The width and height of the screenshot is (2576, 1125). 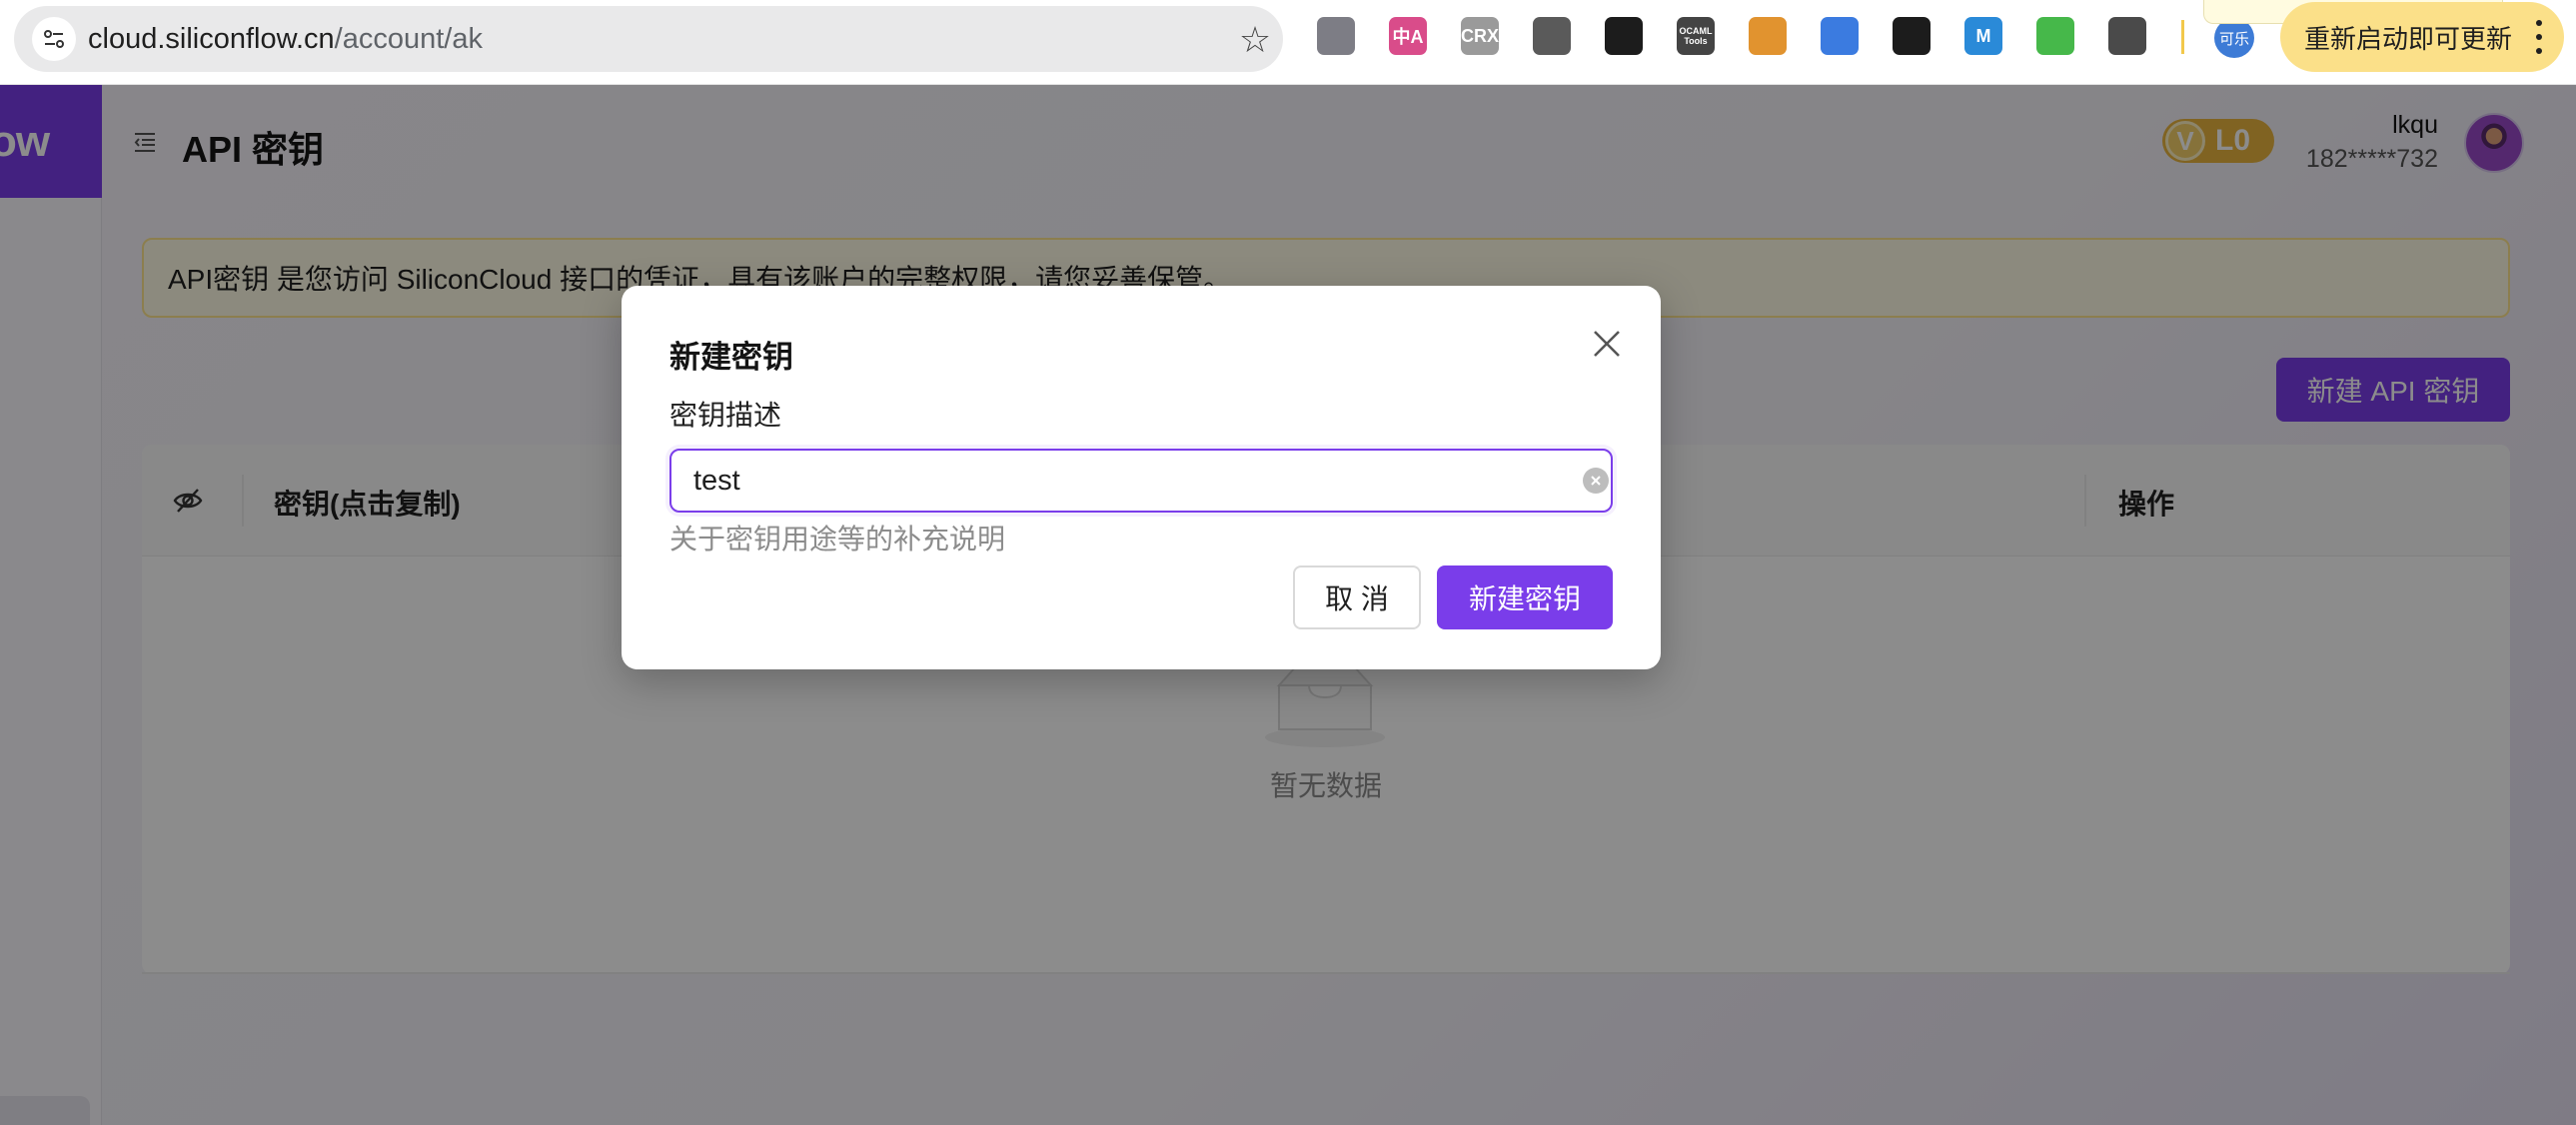 I want to click on key-description-help: 关于密钥用途等的补充说明, so click(x=837, y=540).